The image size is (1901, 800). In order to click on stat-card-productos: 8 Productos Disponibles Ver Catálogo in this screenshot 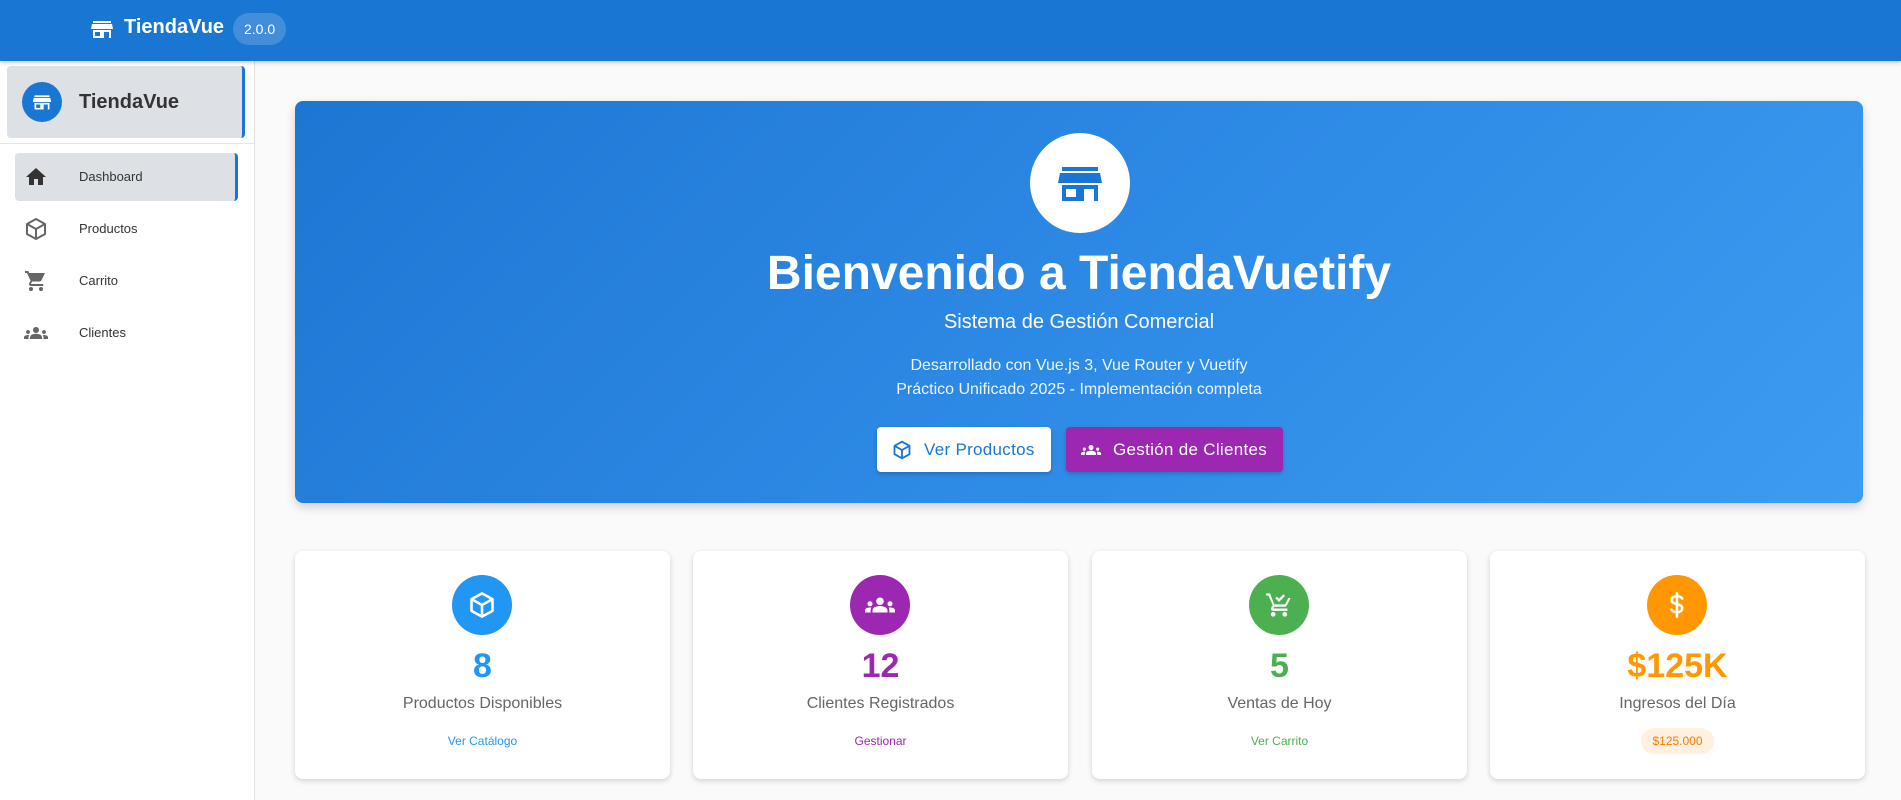, I will do `click(482, 665)`.